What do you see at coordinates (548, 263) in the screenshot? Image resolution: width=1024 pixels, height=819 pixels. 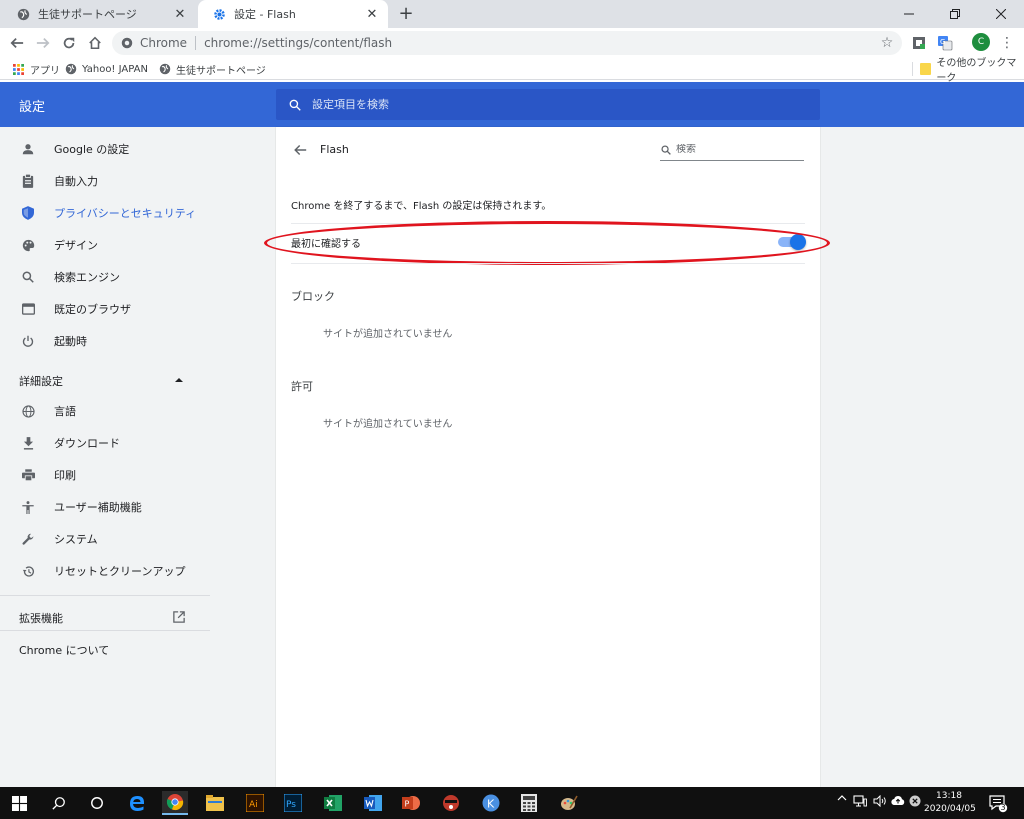 I see `row-divider` at bounding box center [548, 263].